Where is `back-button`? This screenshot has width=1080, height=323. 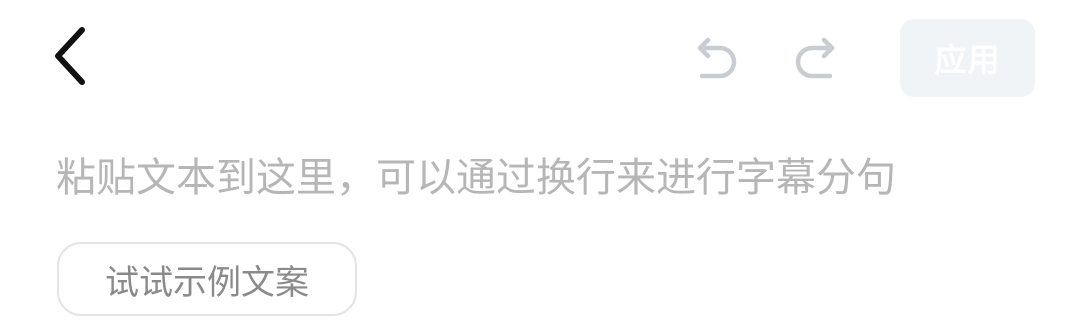
back-button is located at coordinates (70, 56).